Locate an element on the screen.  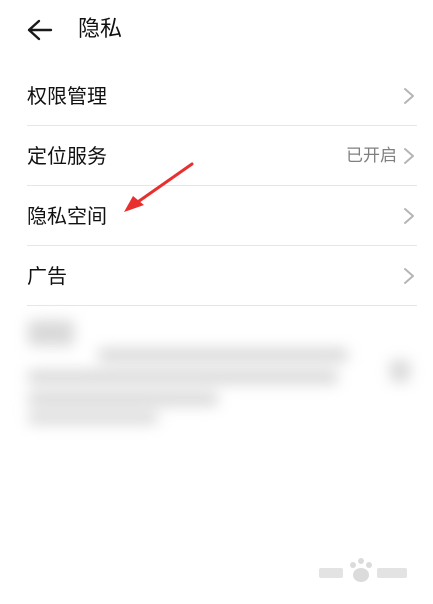
page-title: 隐私 is located at coordinates (100, 29).